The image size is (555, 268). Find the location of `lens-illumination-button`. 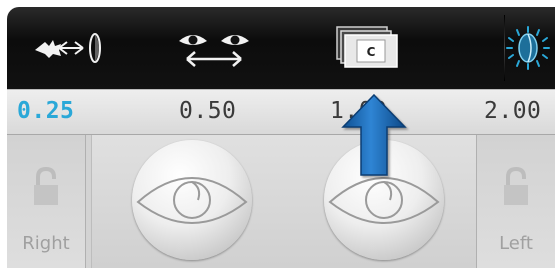

lens-illumination-button is located at coordinates (528, 48).